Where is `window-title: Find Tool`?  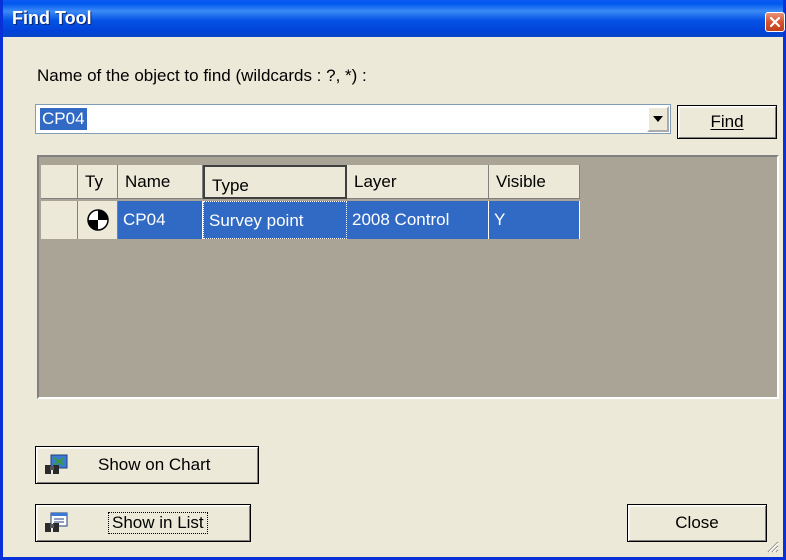
window-title: Find Tool is located at coordinates (52, 18).